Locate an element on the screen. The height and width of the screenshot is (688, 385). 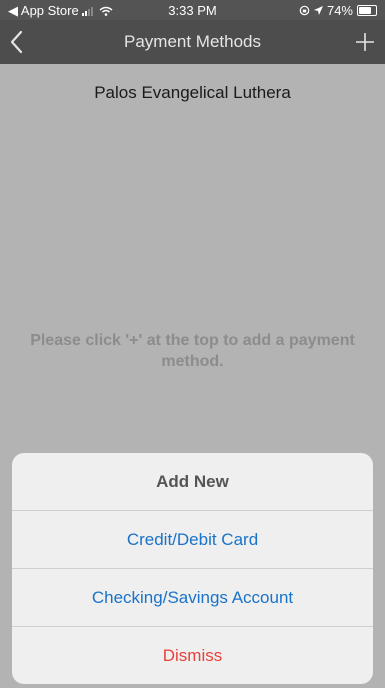
location-icon is located at coordinates (318, 10).